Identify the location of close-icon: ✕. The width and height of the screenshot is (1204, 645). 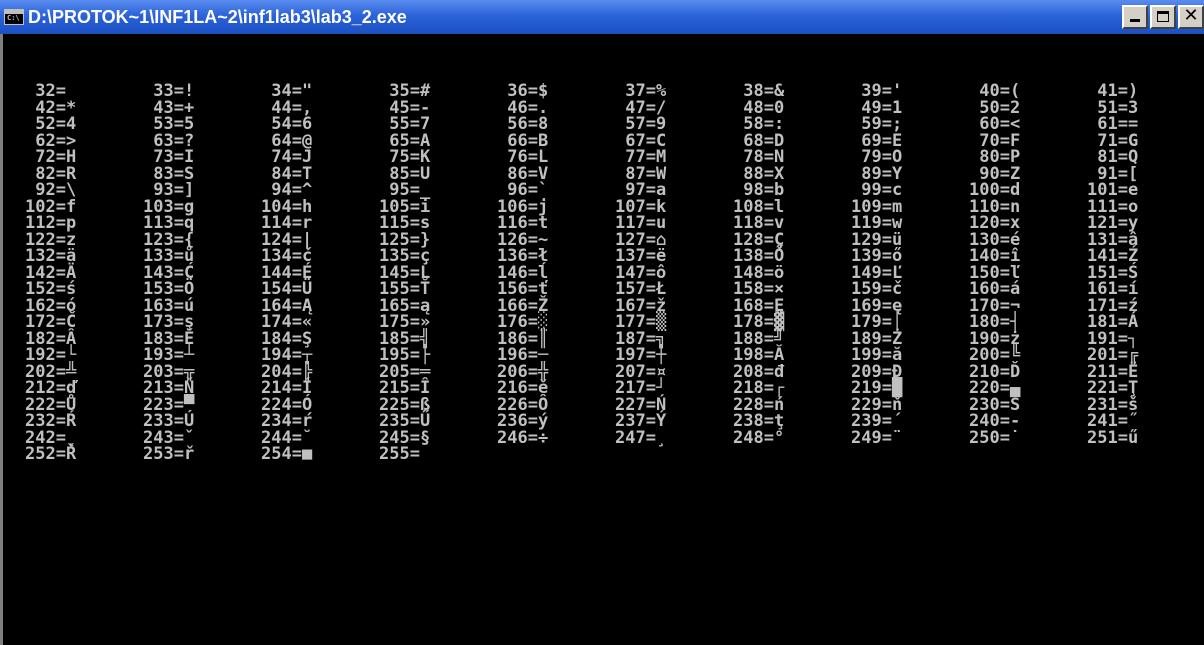
(1191, 15).